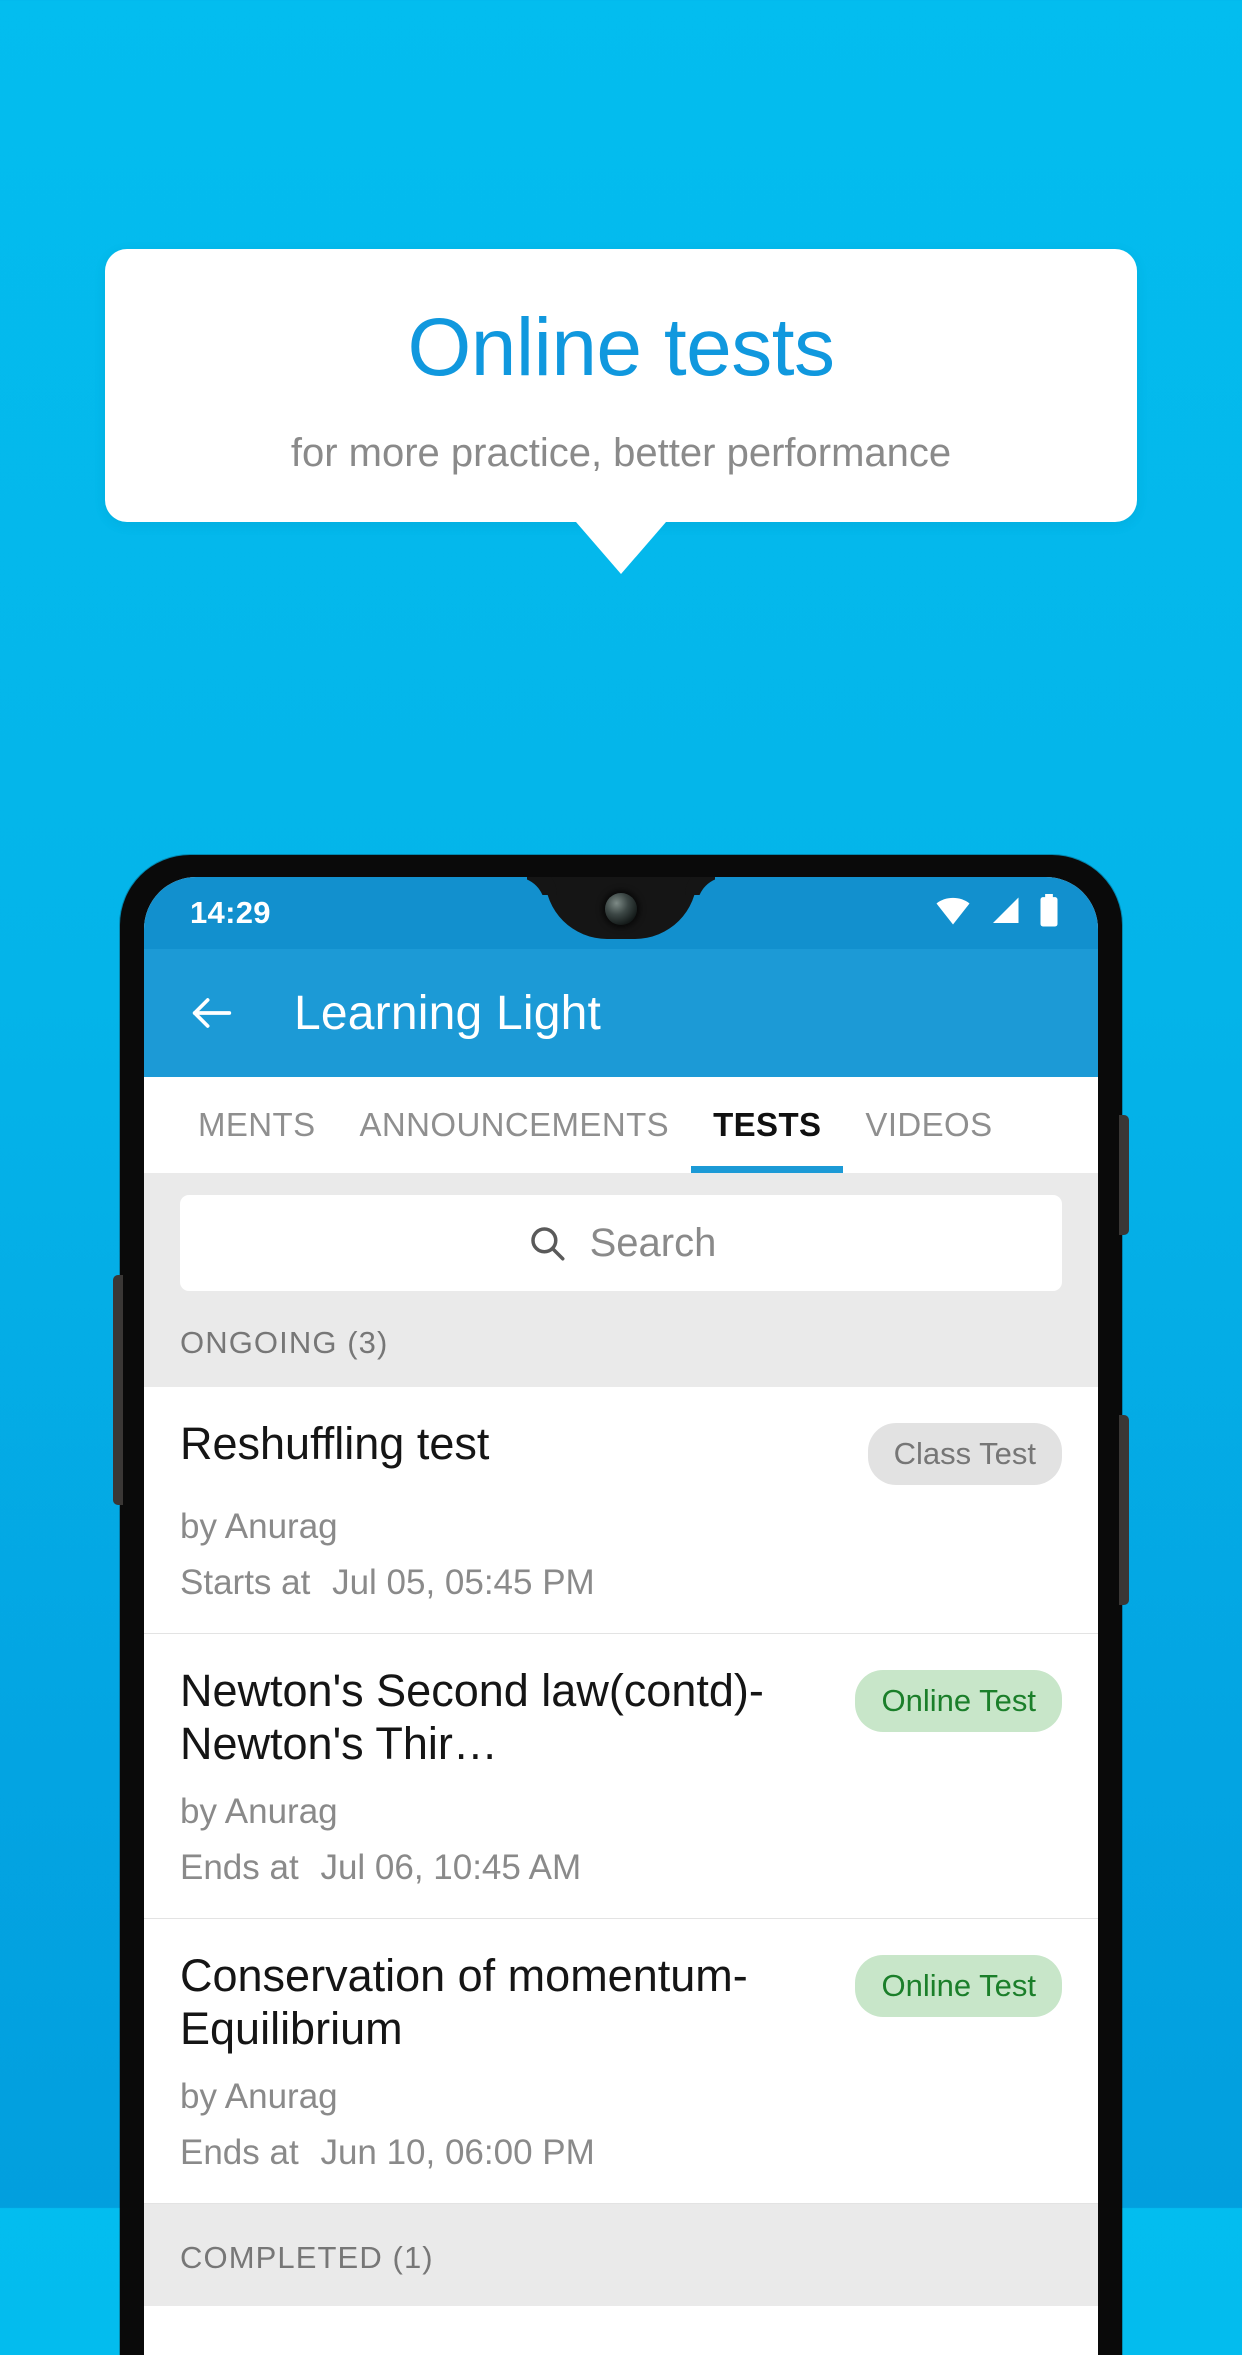 The width and height of the screenshot is (1242, 2355). What do you see at coordinates (451, 1868) in the screenshot?
I see `test-schedule-value: Jul 06, 10:45 AM` at bounding box center [451, 1868].